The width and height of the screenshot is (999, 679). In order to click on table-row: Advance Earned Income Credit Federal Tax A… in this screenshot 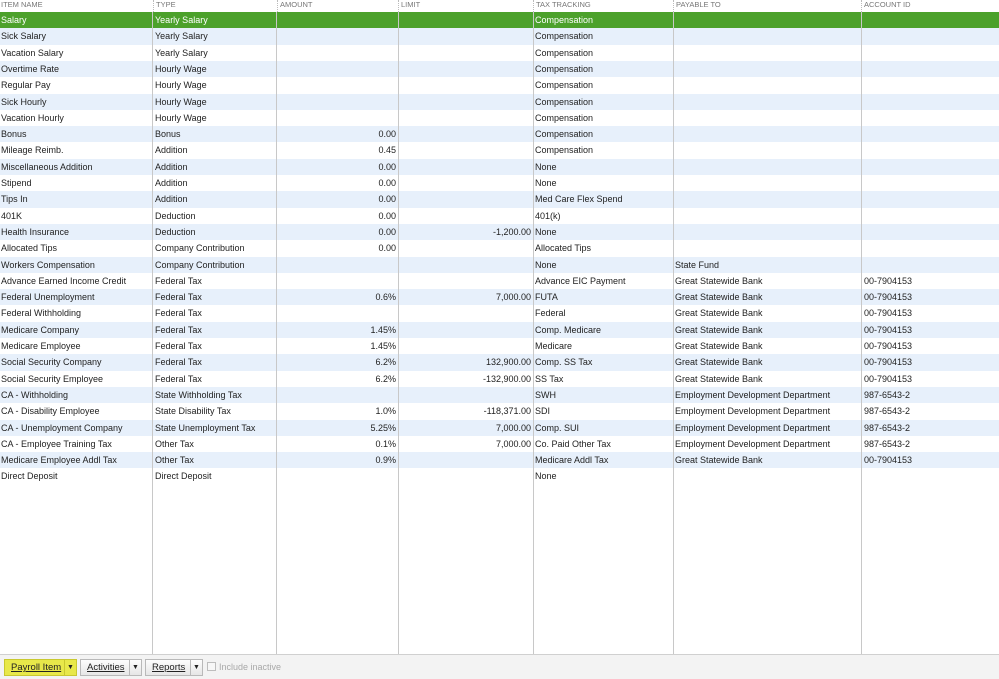, I will do `click(499, 281)`.